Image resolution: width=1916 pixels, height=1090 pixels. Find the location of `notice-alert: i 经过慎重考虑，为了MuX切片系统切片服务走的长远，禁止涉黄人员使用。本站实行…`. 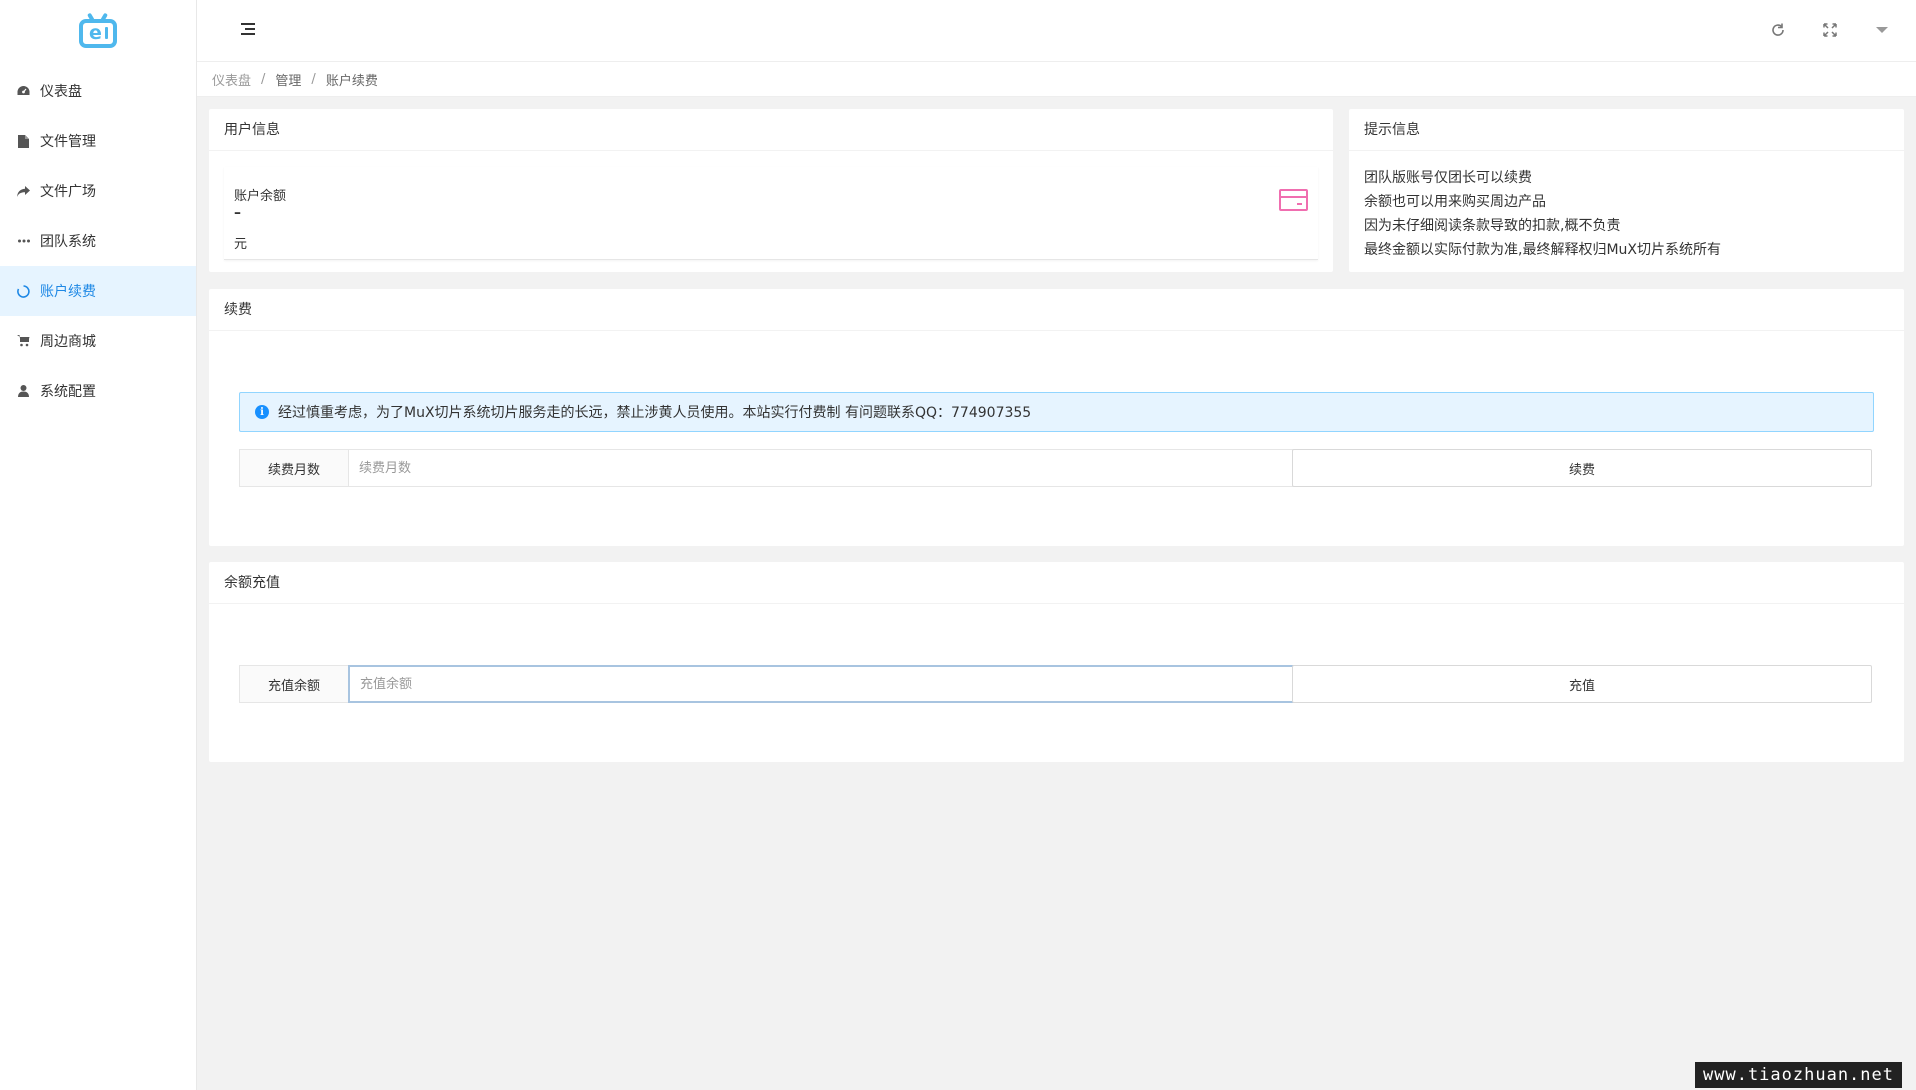

notice-alert: i 经过慎重考虑，为了MuX切片系统切片服务走的长远，禁止涉黄人员使用。本站实行… is located at coordinates (1056, 412).